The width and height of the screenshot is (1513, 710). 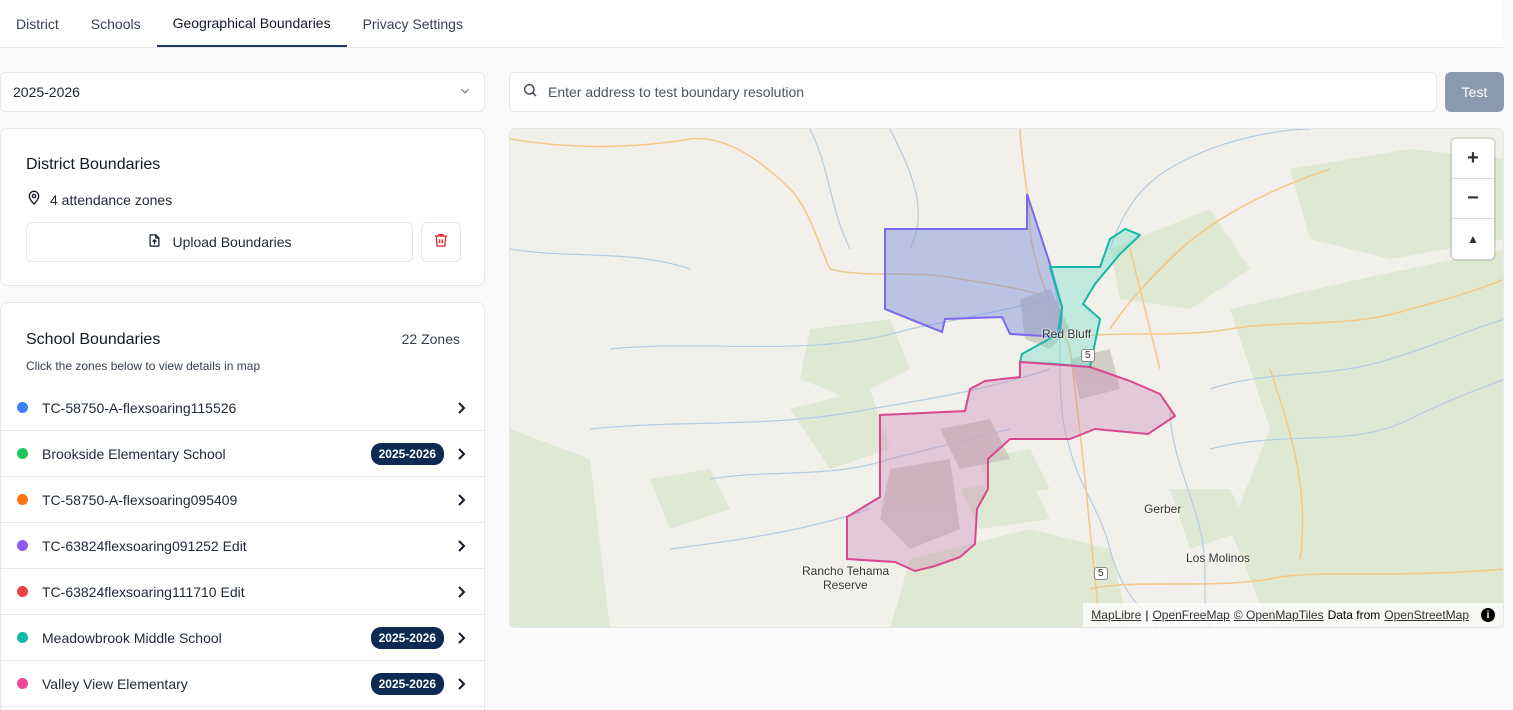 I want to click on map-pin-icon, so click(x=34, y=199).